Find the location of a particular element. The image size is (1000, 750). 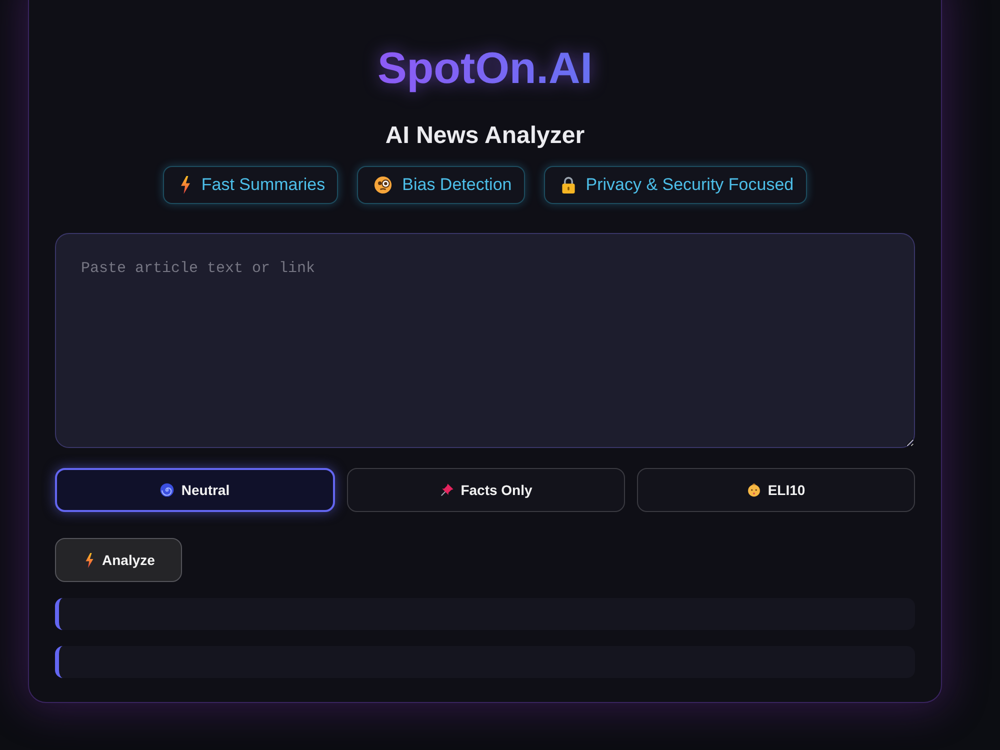

app-subtitle: AI News Analyzer is located at coordinates (485, 136).